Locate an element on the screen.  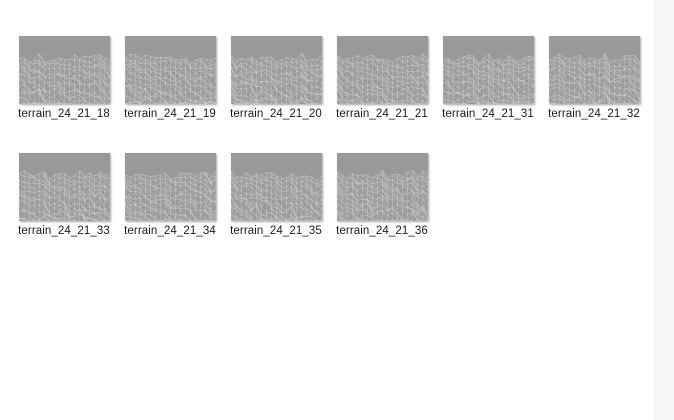
file-name-label: terrain_24_21_35 is located at coordinates (276, 231).